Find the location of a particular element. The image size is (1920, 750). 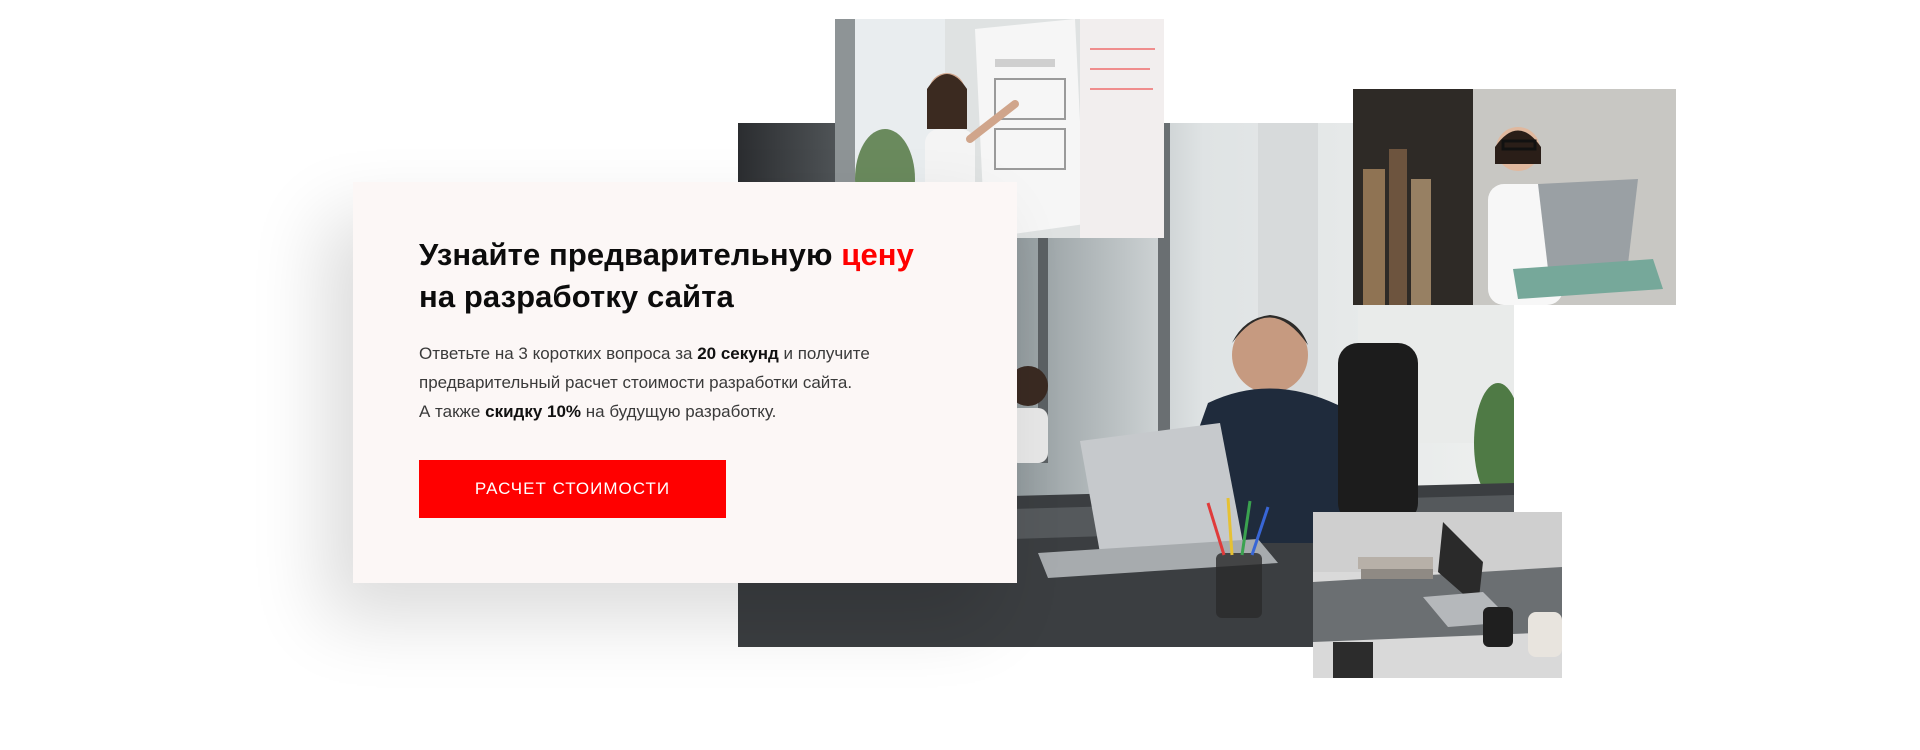

calculate-cost-button: РАСЧЕТ СТОИМОСТИ is located at coordinates (572, 489).